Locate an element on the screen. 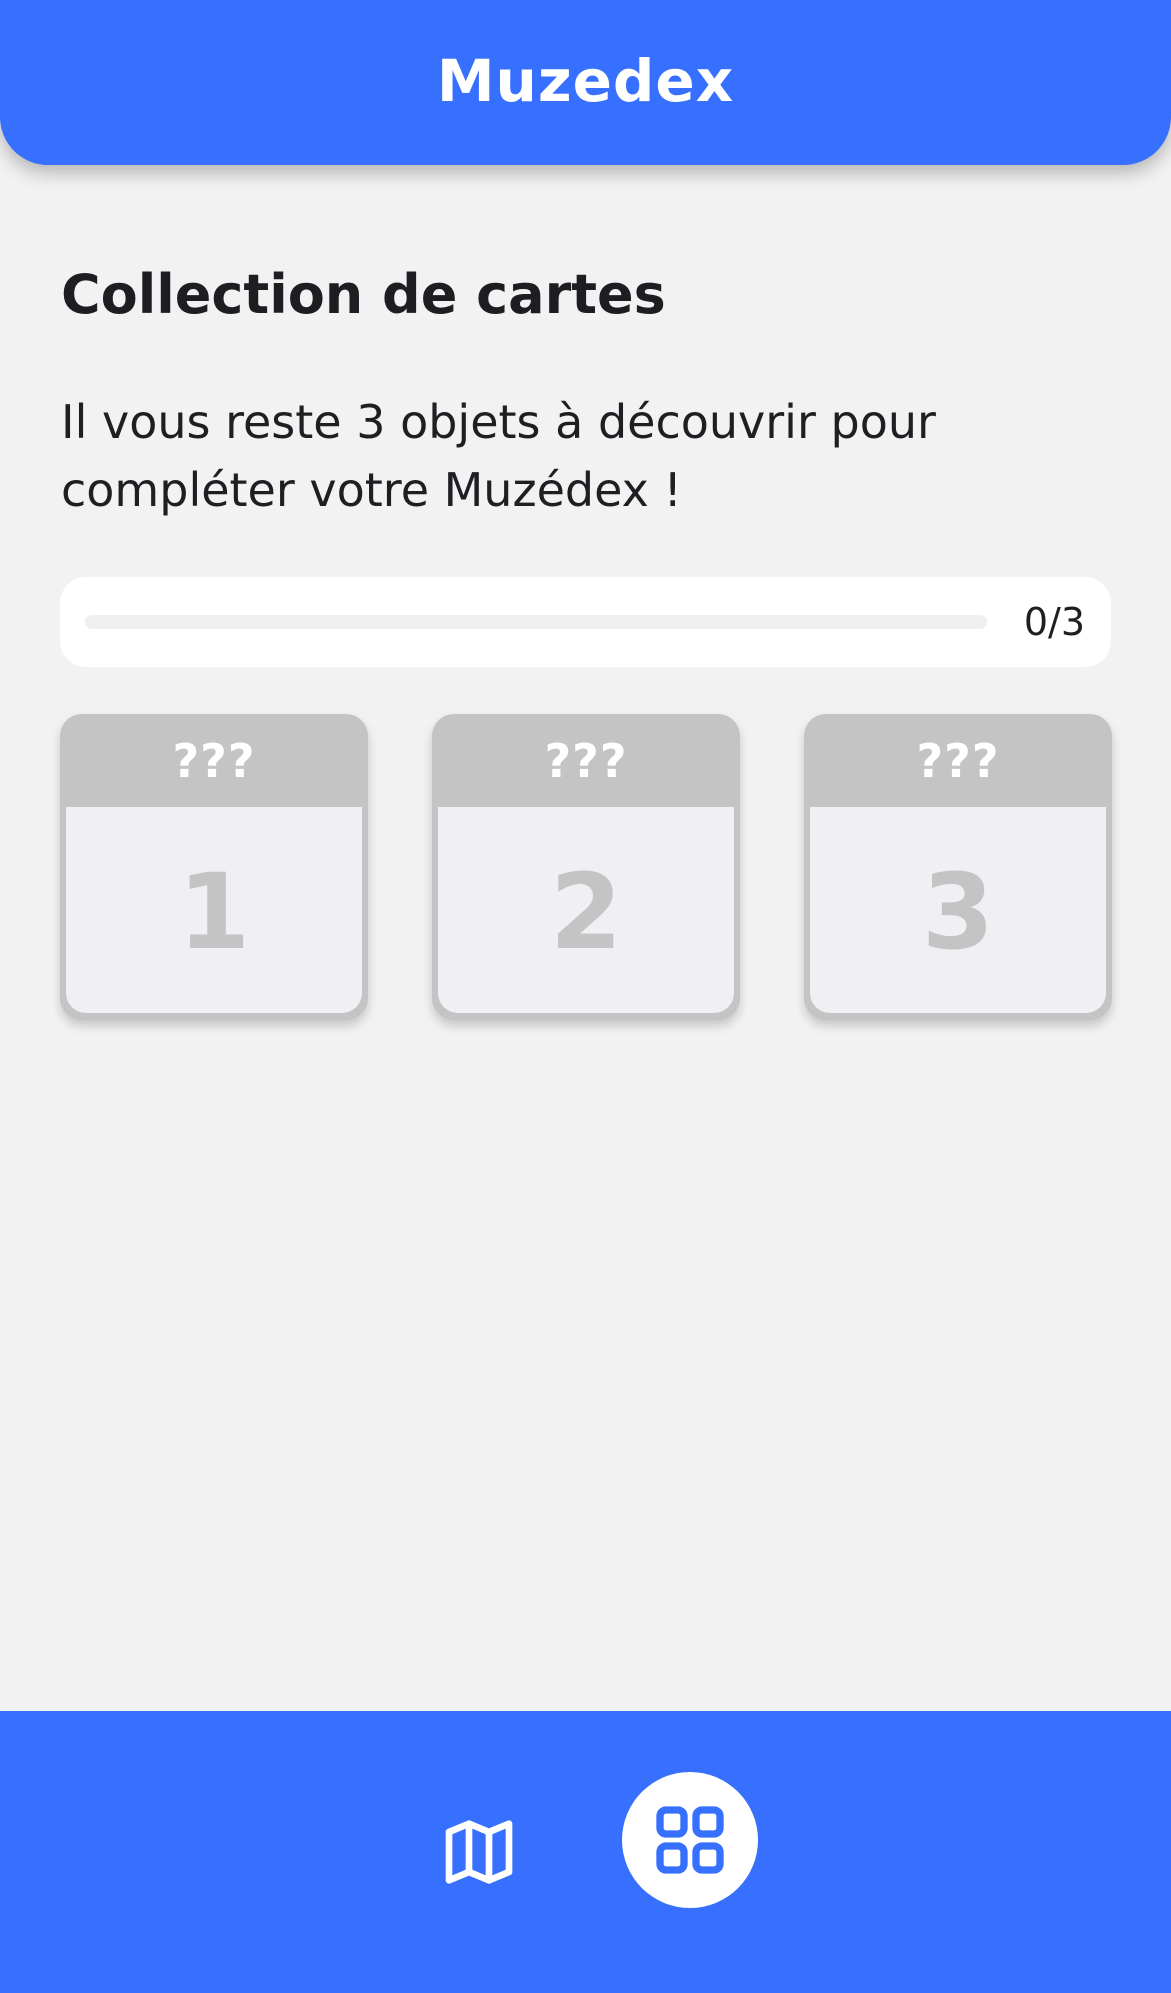  card-number: 1 is located at coordinates (214, 912).